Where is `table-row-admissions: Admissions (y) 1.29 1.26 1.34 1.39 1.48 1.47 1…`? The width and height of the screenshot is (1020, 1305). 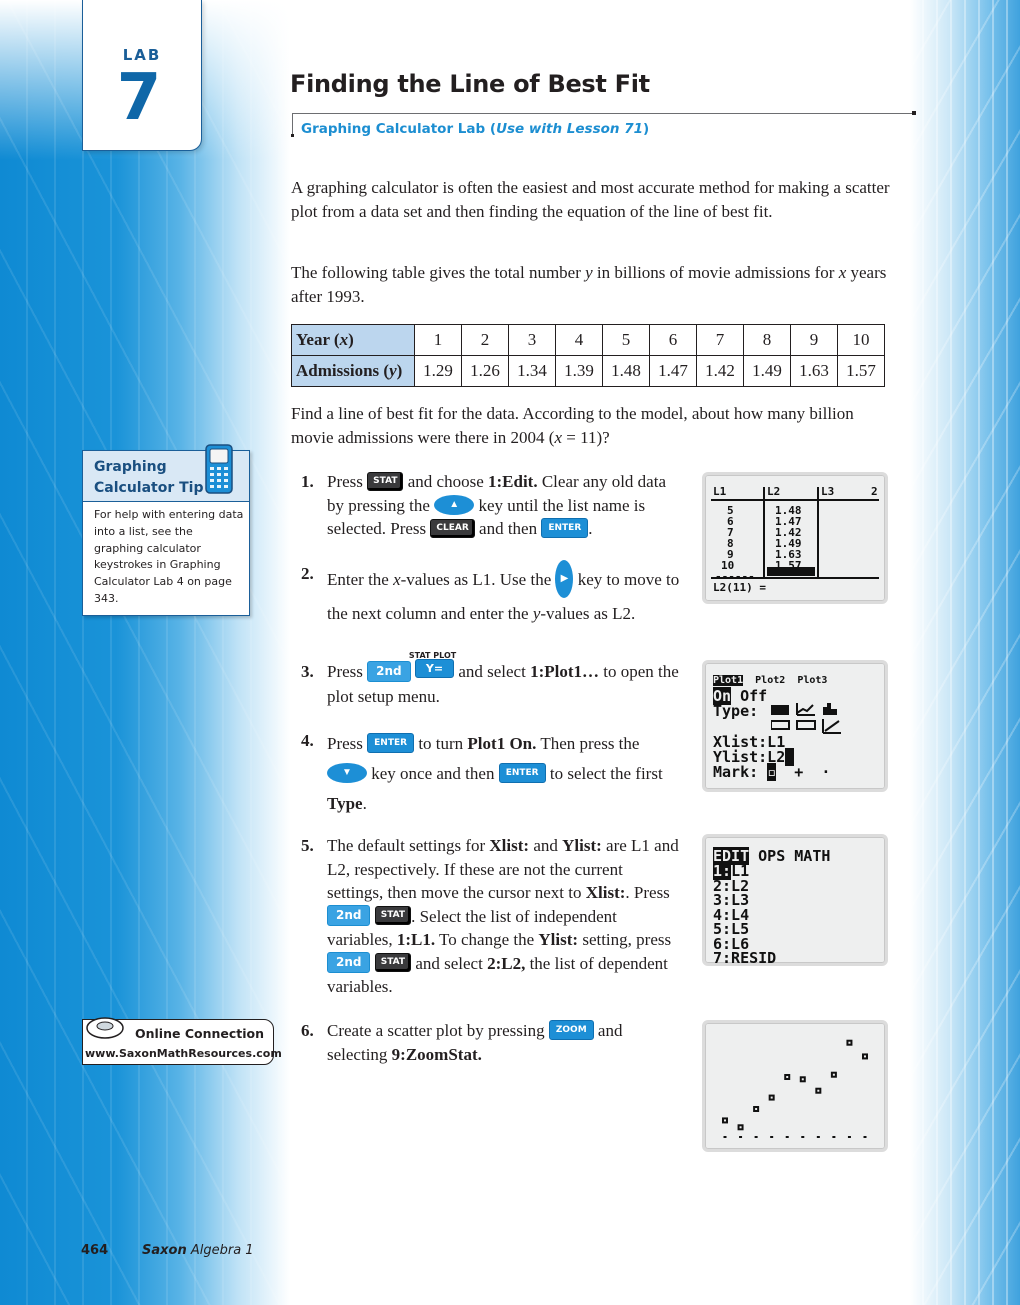
table-row-admissions: Admissions (y) 1.29 1.26 1.34 1.39 1.48 1.47 1… is located at coordinates (588, 371).